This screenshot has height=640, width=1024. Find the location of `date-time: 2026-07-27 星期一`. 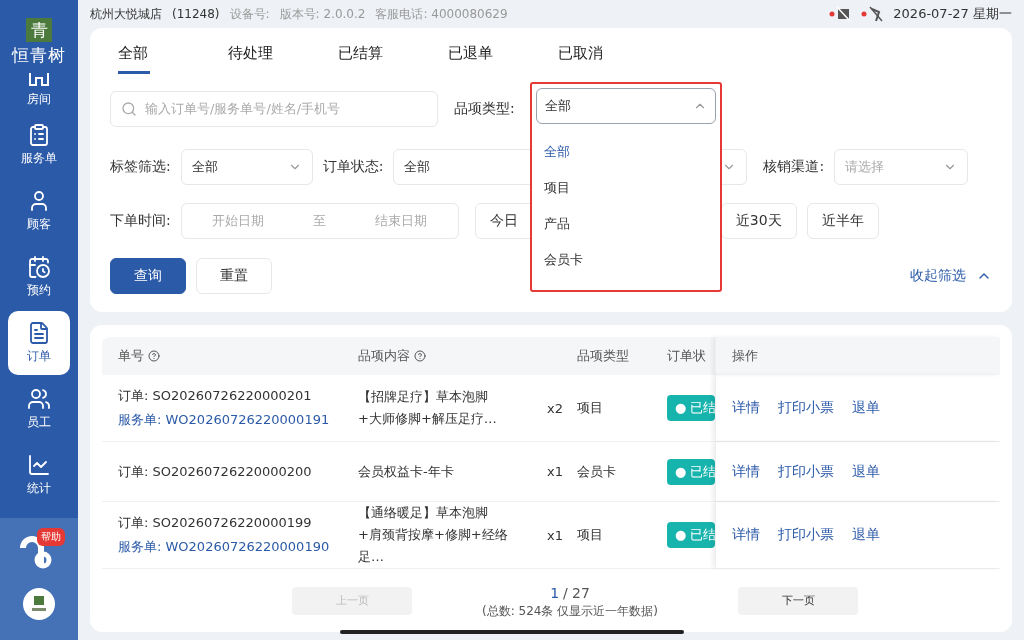

date-time: 2026-07-27 星期一 is located at coordinates (952, 14).